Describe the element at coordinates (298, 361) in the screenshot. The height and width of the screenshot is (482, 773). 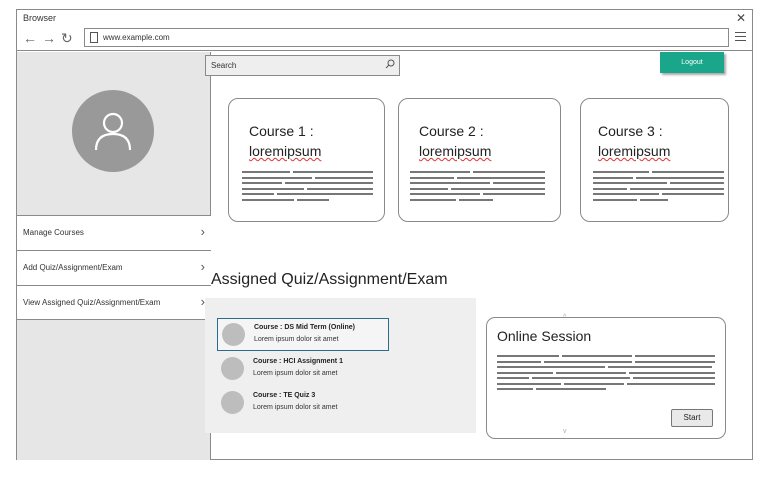
I see `item-title: Course : HCI Assignment 1` at that location.